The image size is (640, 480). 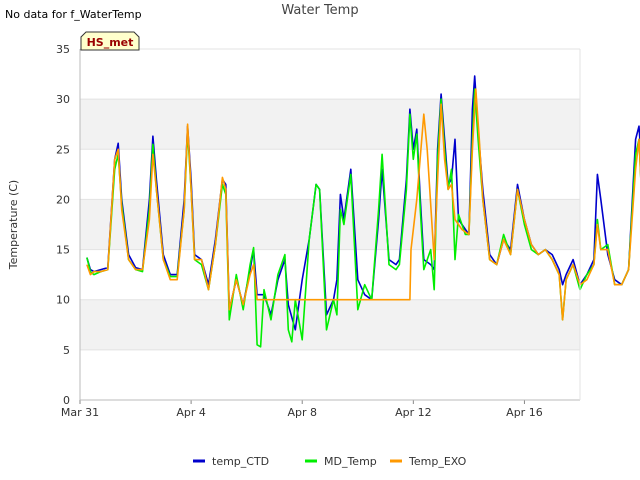 I want to click on y-tick-label: 30, so click(x=63, y=99).